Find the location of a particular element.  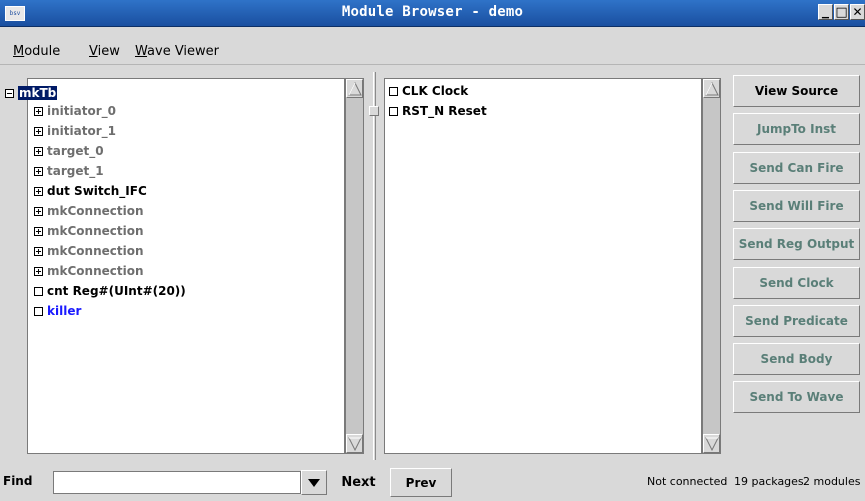

send-to-wave-button: Send To Wave is located at coordinates (796, 397).